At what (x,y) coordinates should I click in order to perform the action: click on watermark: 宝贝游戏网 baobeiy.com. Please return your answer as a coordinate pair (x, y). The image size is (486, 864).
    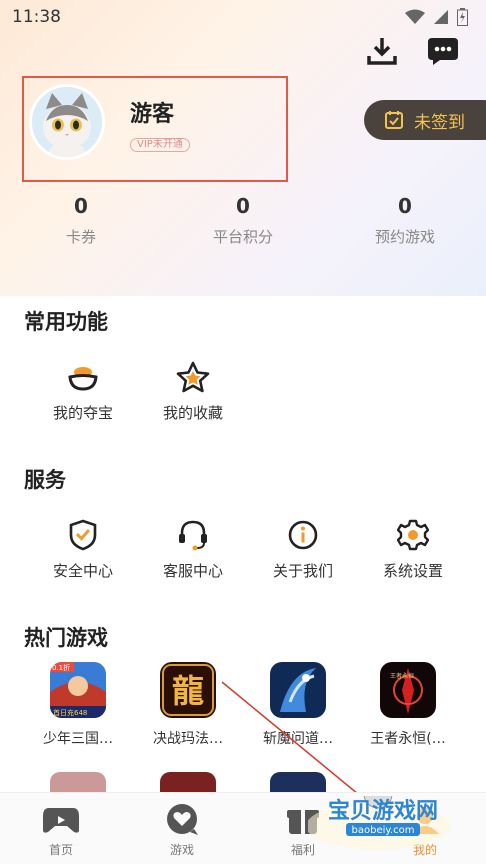
    Looking at the image, I should click on (382, 814).